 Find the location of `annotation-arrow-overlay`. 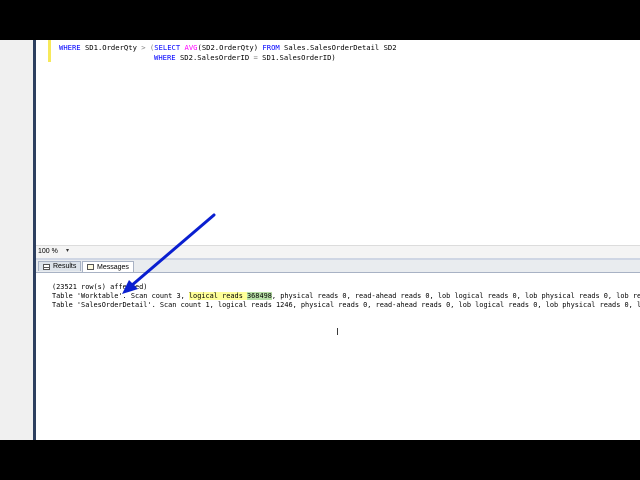

annotation-arrow-overlay is located at coordinates (169, 253).